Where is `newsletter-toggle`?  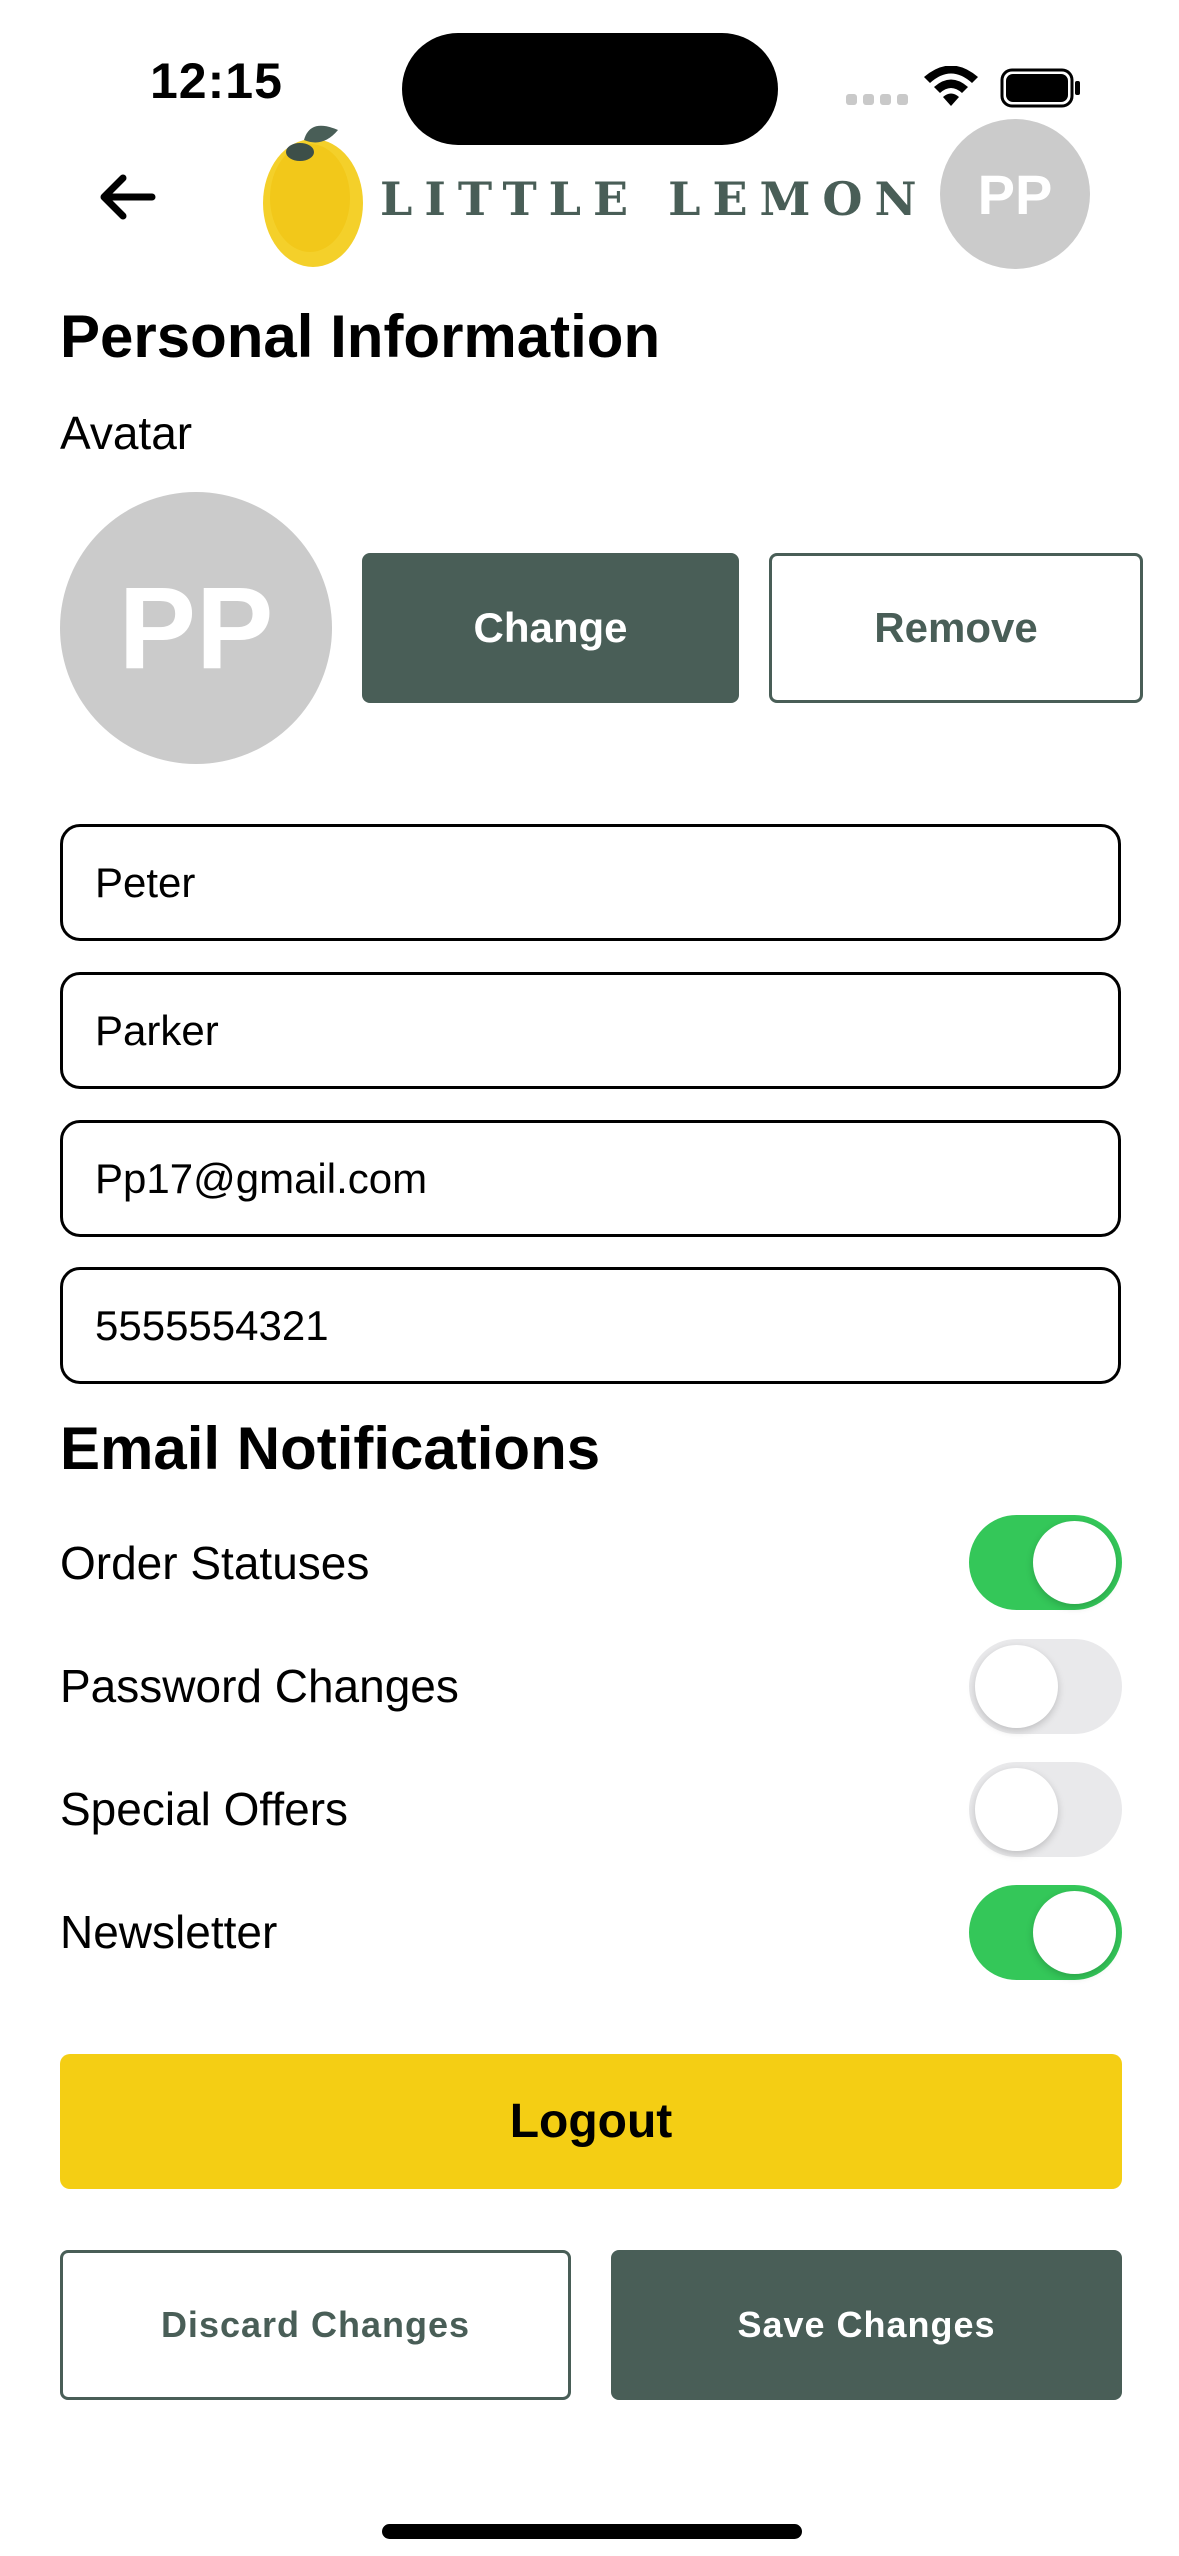 newsletter-toggle is located at coordinates (1045, 1932).